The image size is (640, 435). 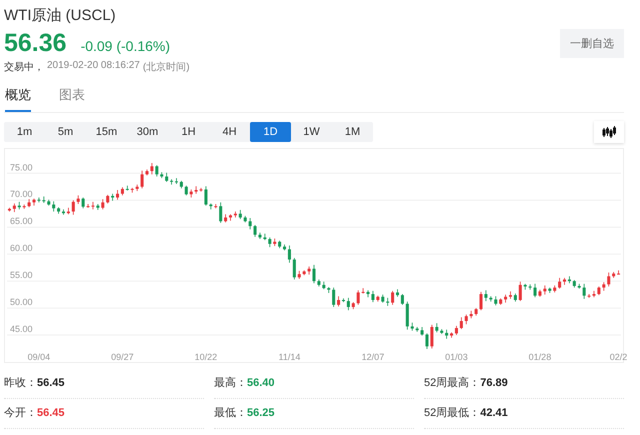 What do you see at coordinates (93, 66) in the screenshot?
I see `timestamp: 2019-02-20 08:16:27` at bounding box center [93, 66].